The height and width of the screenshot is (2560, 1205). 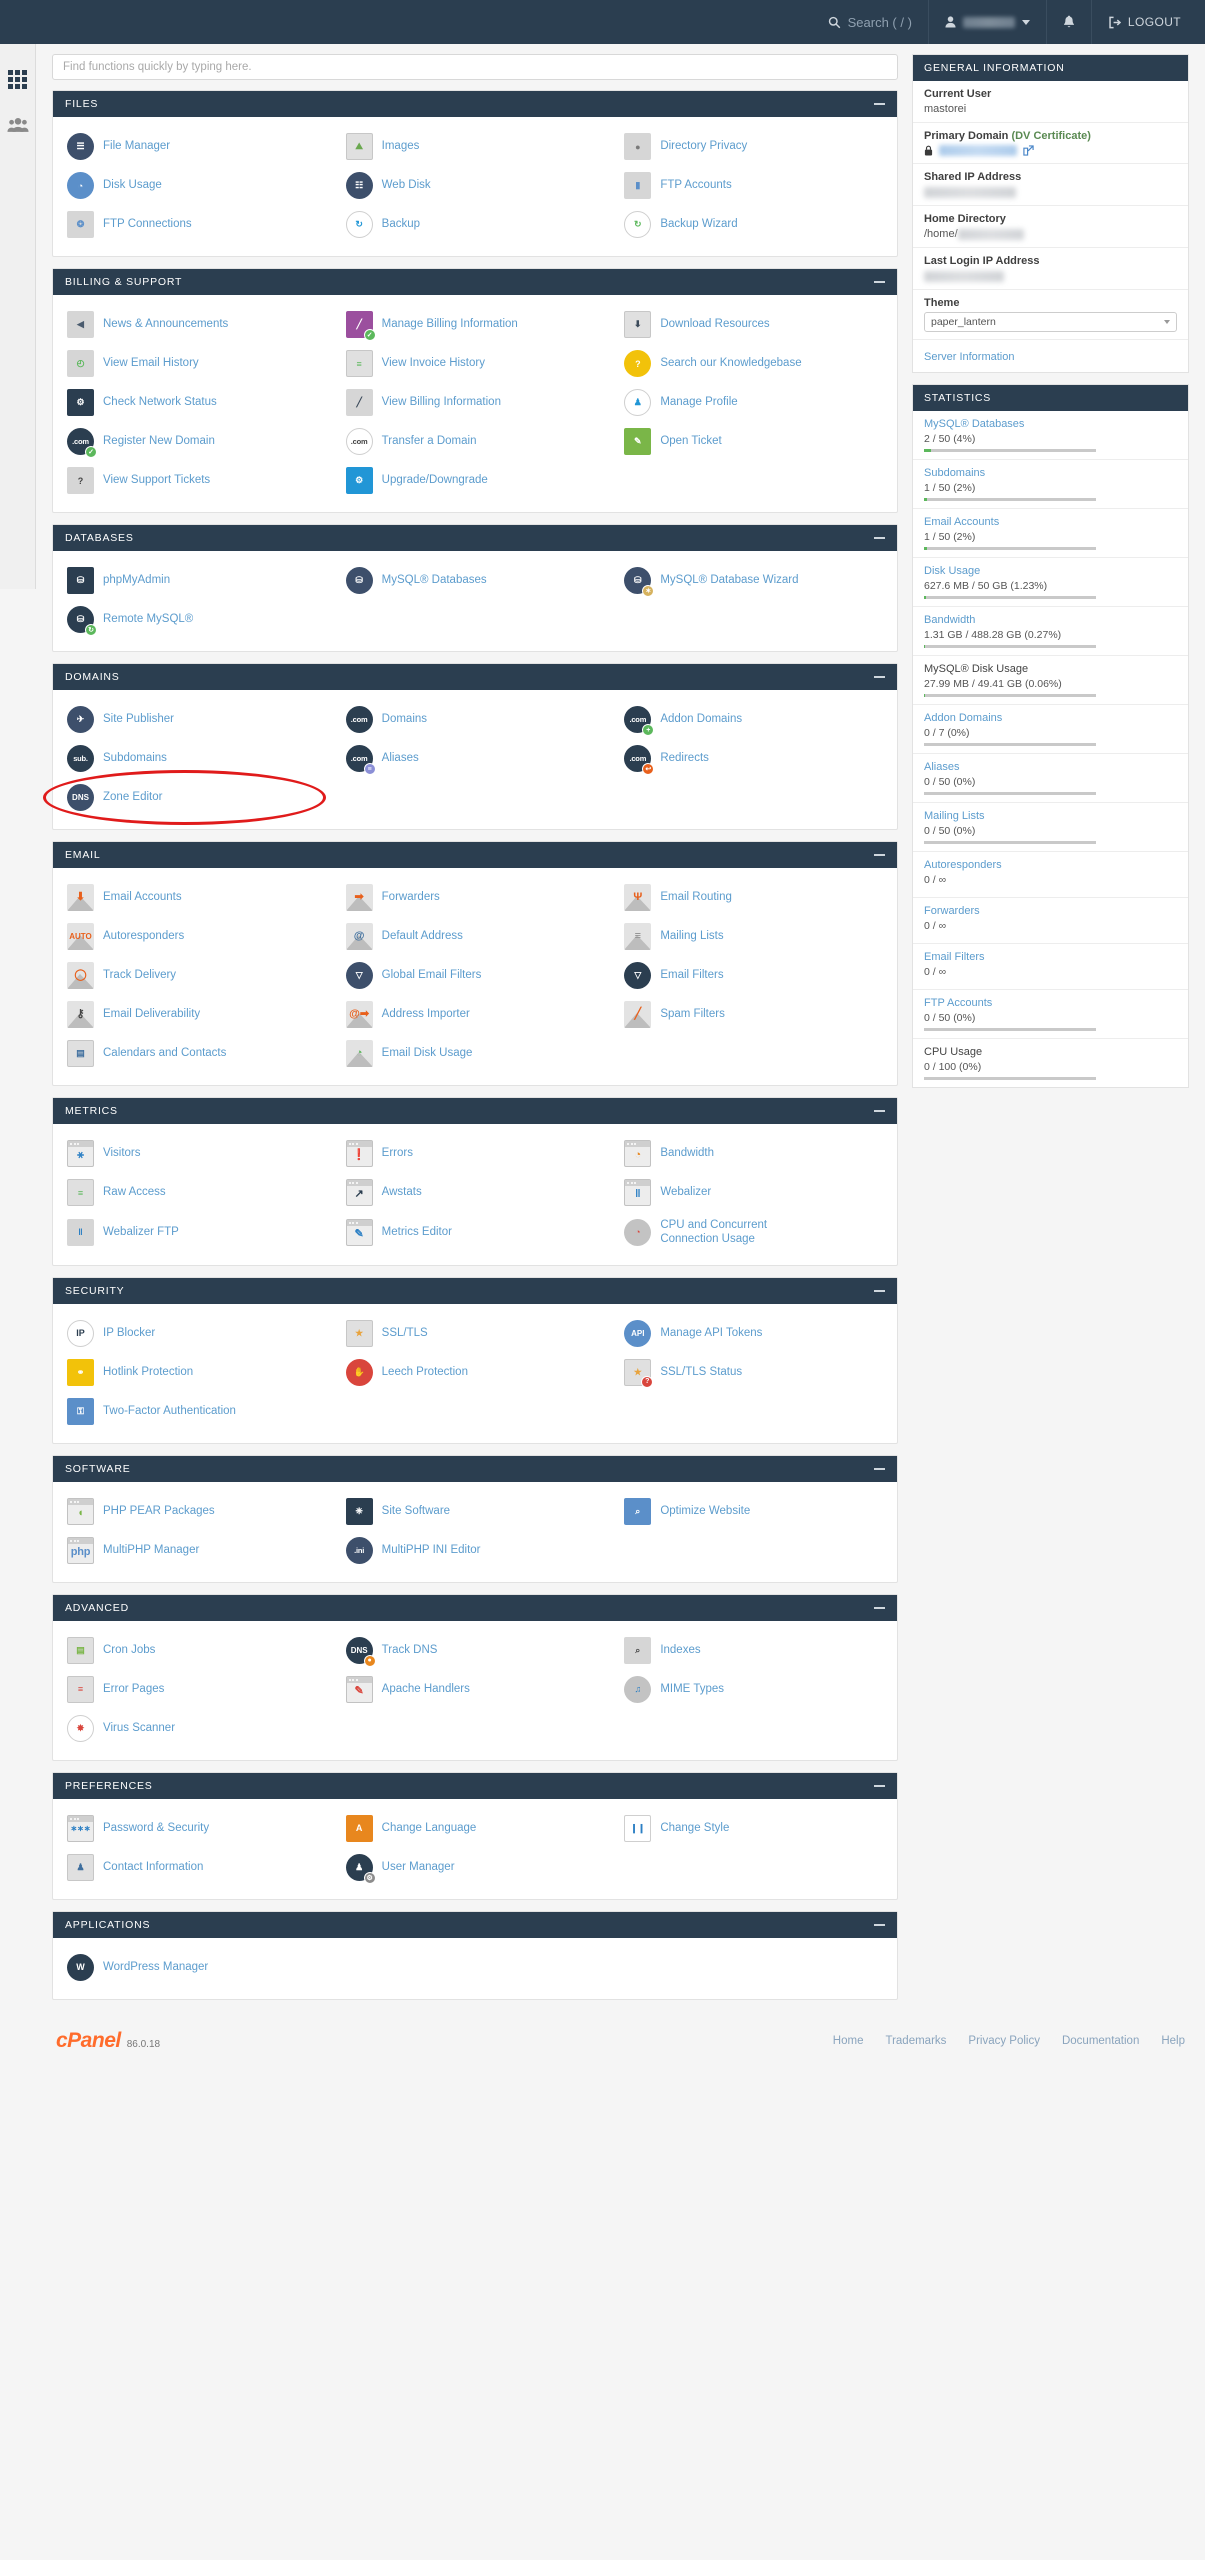 I want to click on dv-certificate-link: (DV Certificate), so click(x=1050, y=136).